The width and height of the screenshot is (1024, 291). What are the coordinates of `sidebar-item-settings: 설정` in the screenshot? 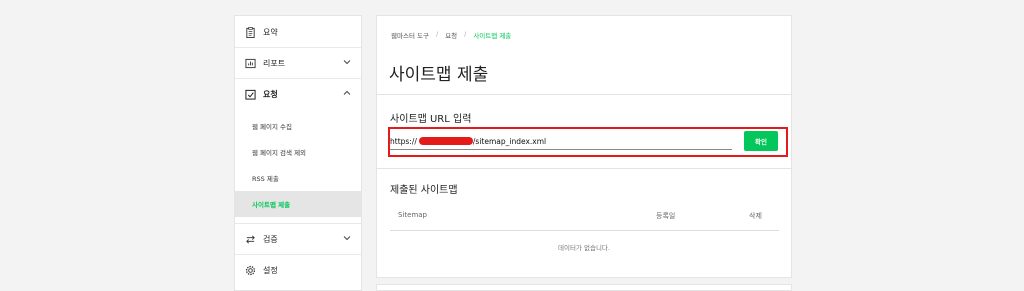 It's located at (298, 270).